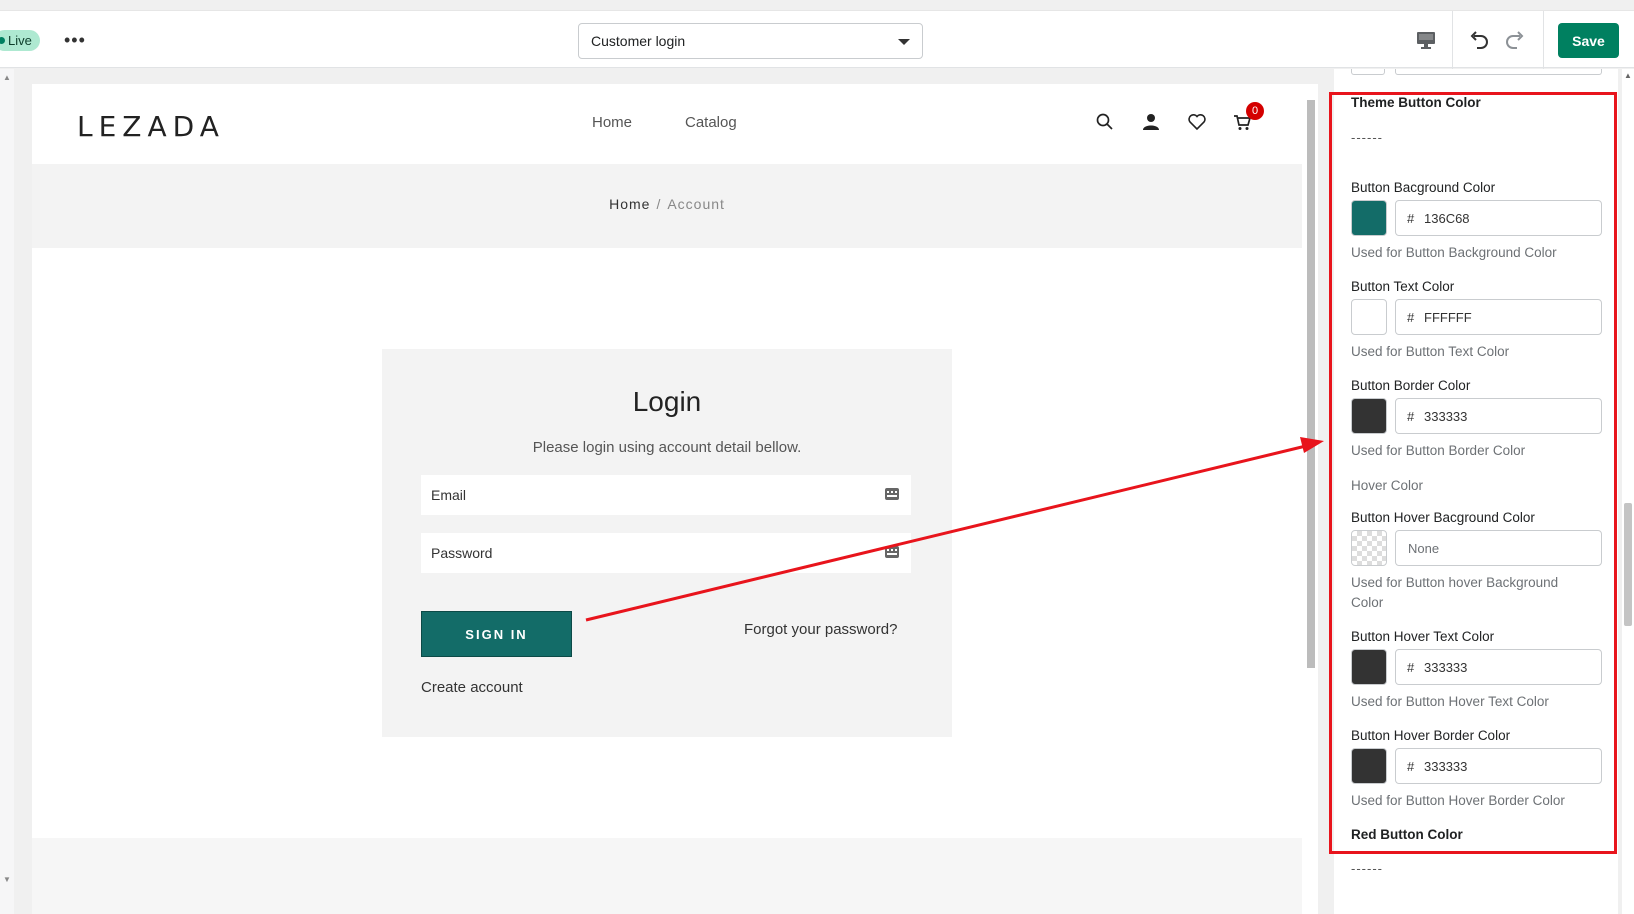  I want to click on color-swatch, so click(1368, 72).